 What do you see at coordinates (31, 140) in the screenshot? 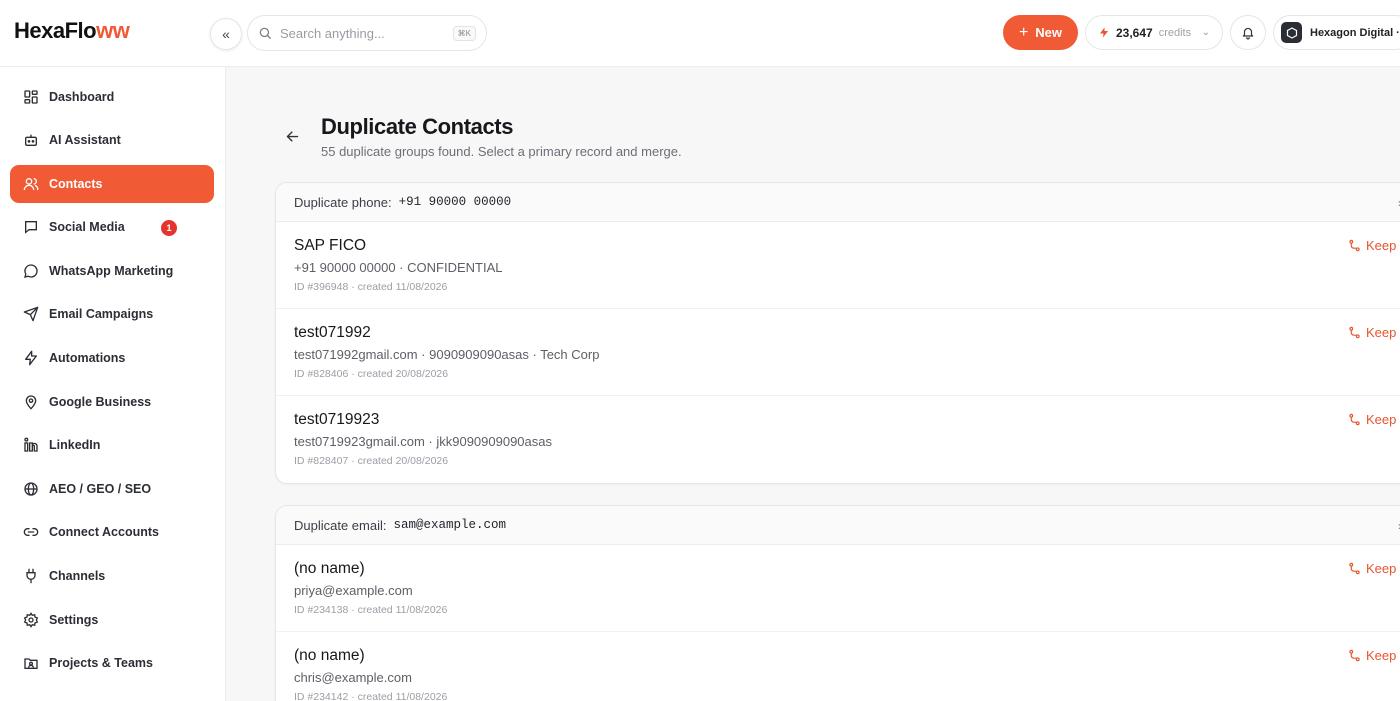
I see `robot-icon` at bounding box center [31, 140].